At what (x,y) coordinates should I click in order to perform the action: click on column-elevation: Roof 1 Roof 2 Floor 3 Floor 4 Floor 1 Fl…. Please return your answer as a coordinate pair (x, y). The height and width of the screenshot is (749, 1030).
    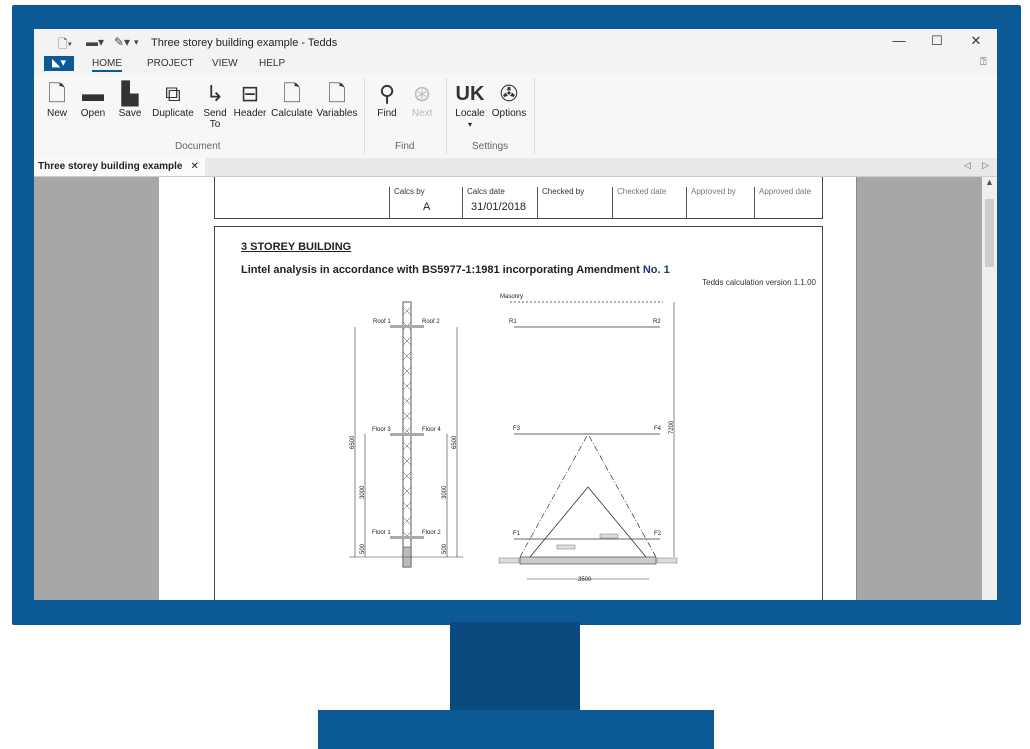
    Looking at the image, I should click on (406, 434).